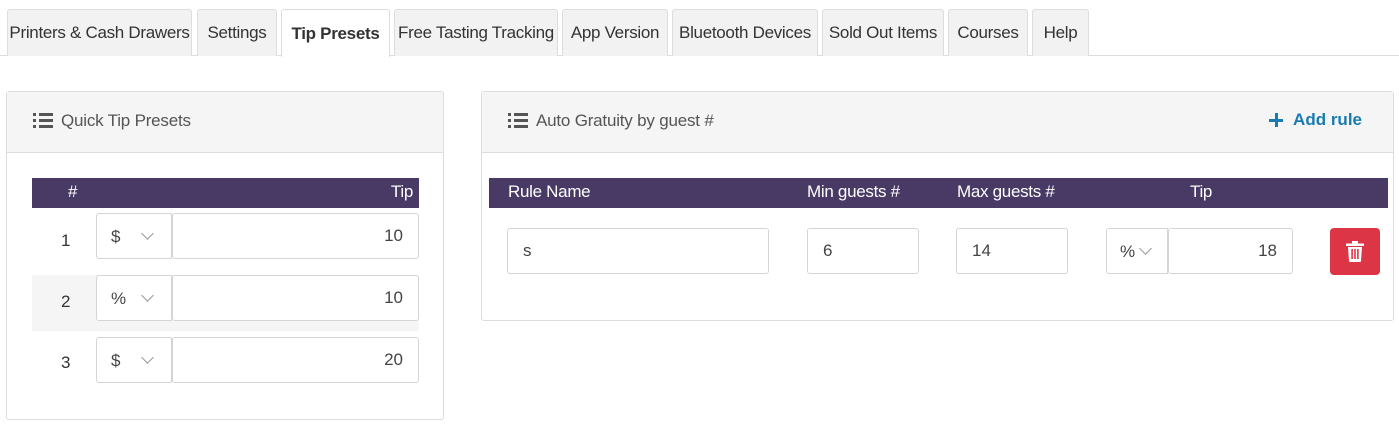 Image resolution: width=1399 pixels, height=425 pixels. Describe the element at coordinates (638, 251) in the screenshot. I see `rule-name-input` at that location.